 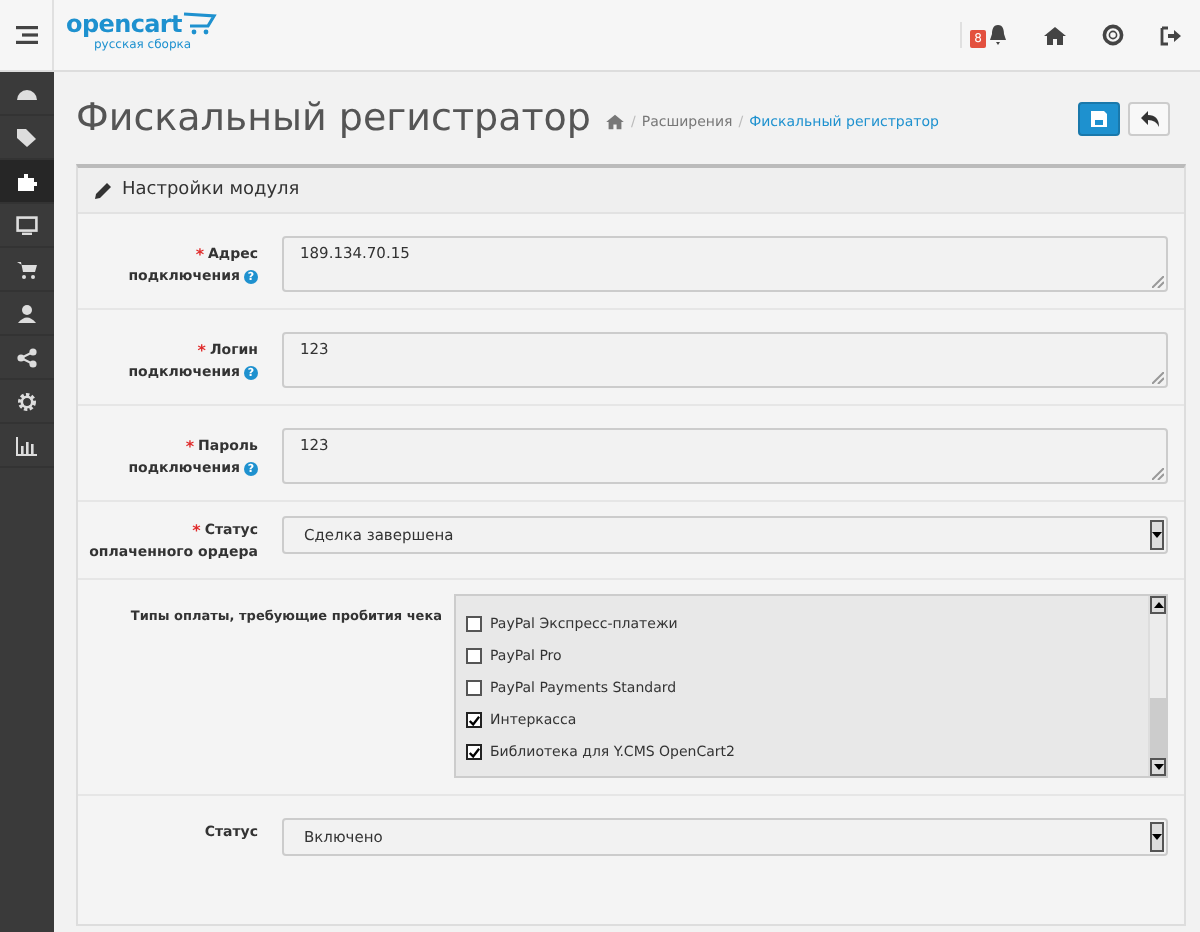 I want to click on puzzle-menu-item, so click(x=27, y=182).